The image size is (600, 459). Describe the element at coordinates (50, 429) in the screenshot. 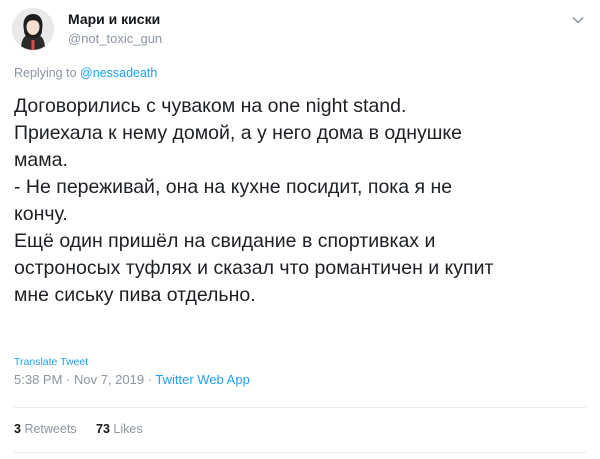

I see `retweets-label: Retweets` at that location.